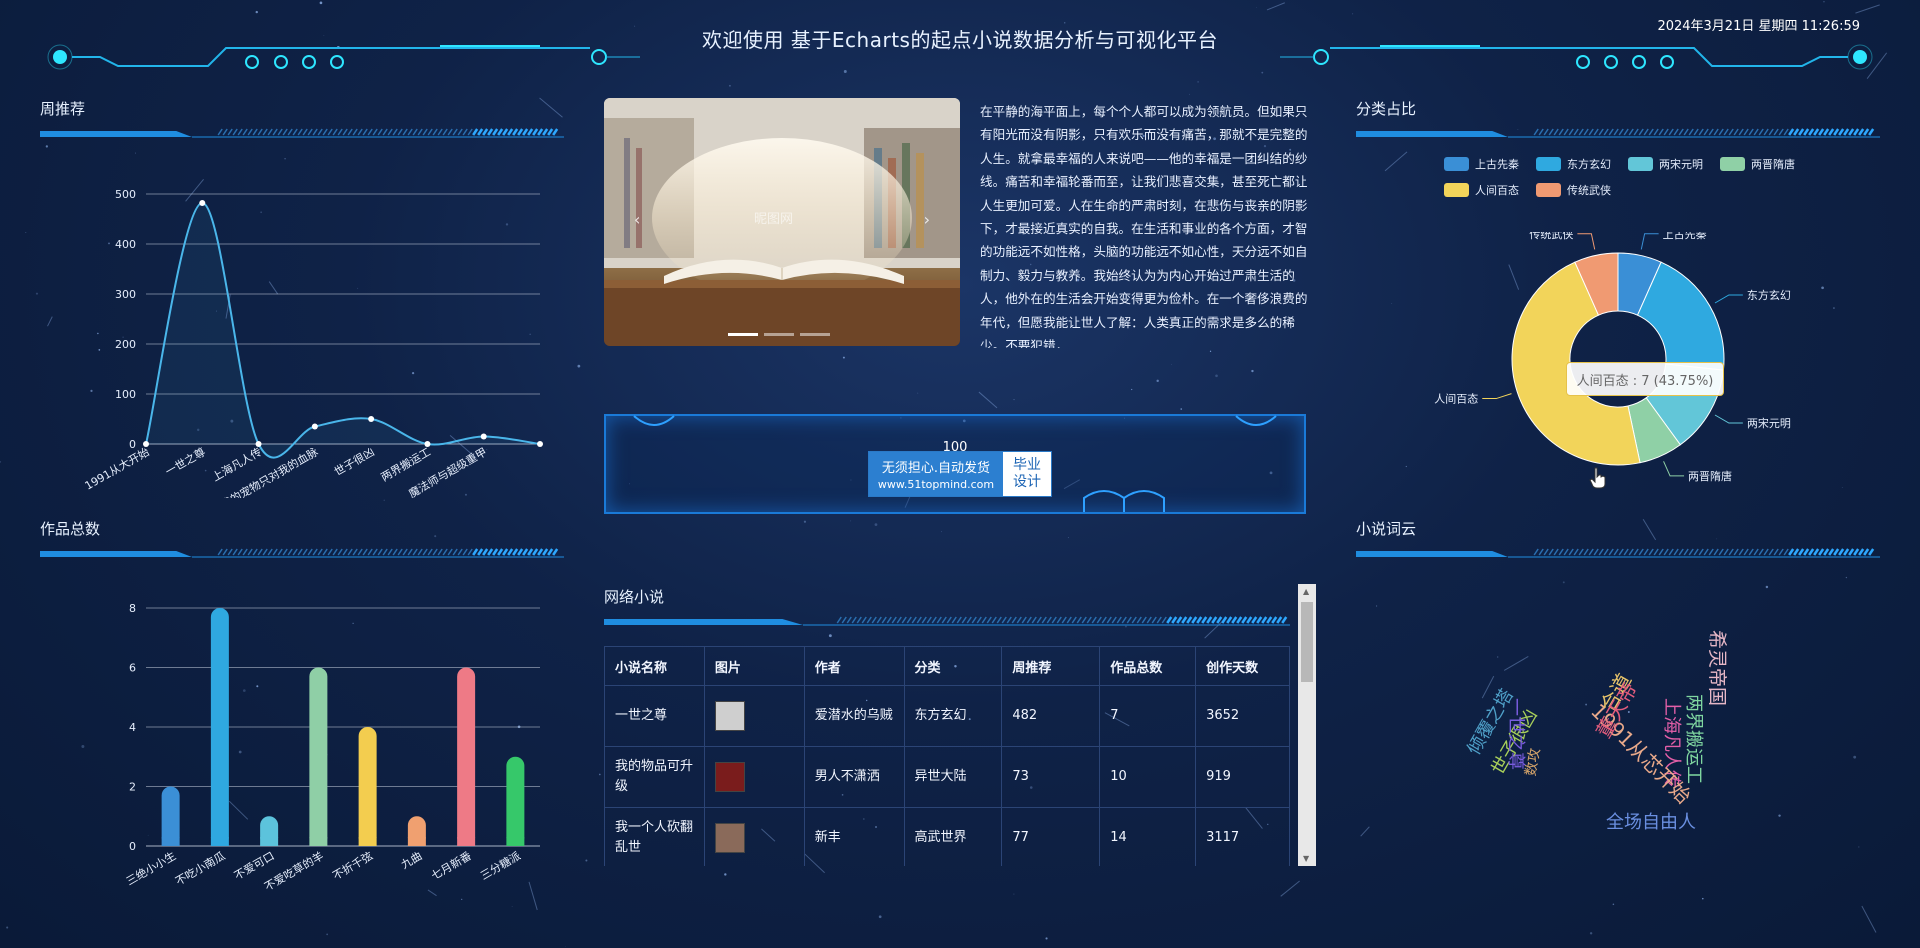  I want to click on scroll-thumb, so click(1307, 642).